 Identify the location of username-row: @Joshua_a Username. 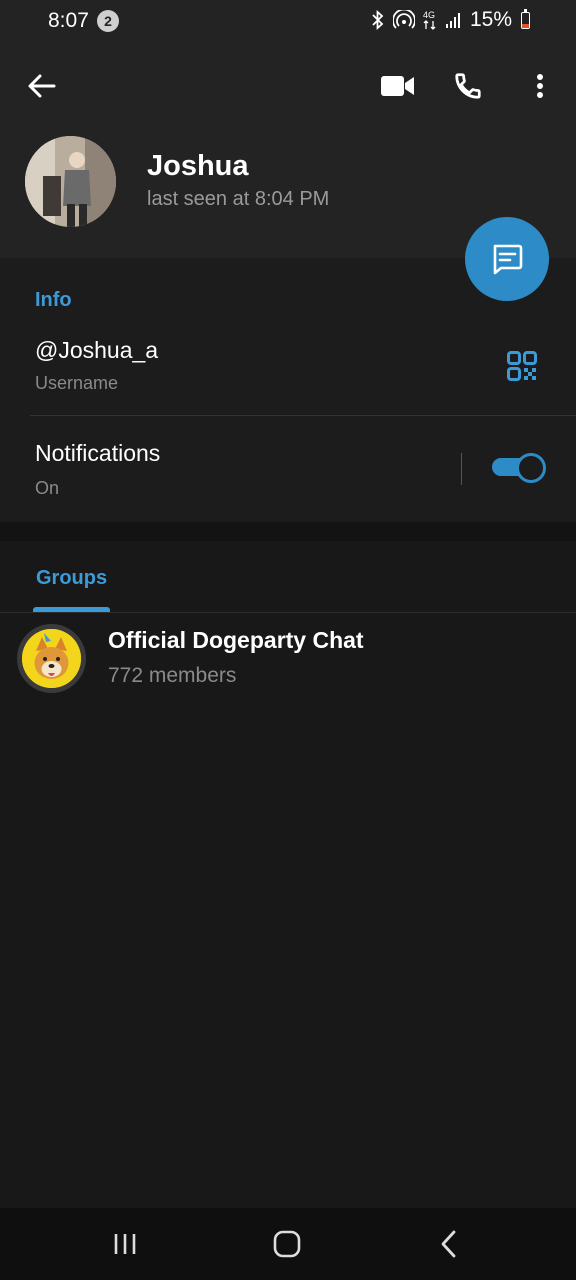
(288, 372).